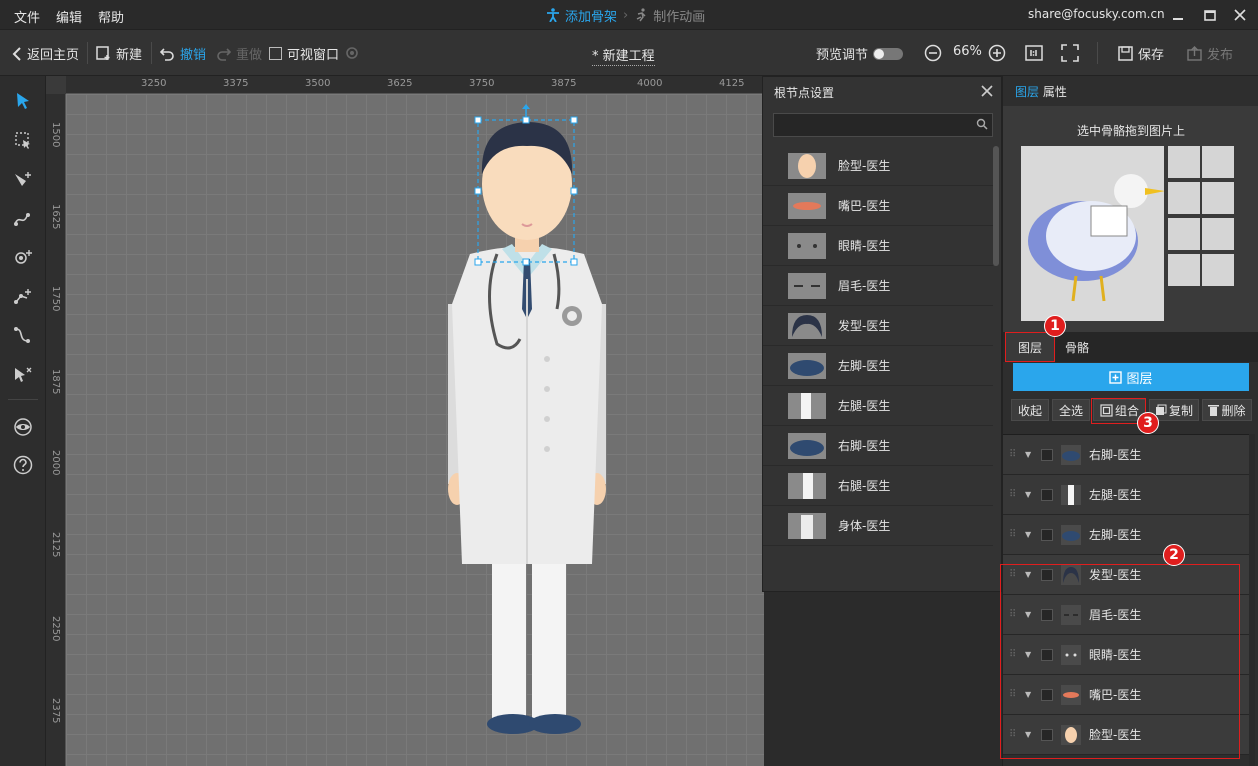  Describe the element at coordinates (1030, 347) in the screenshot. I see `annotation-box` at that location.